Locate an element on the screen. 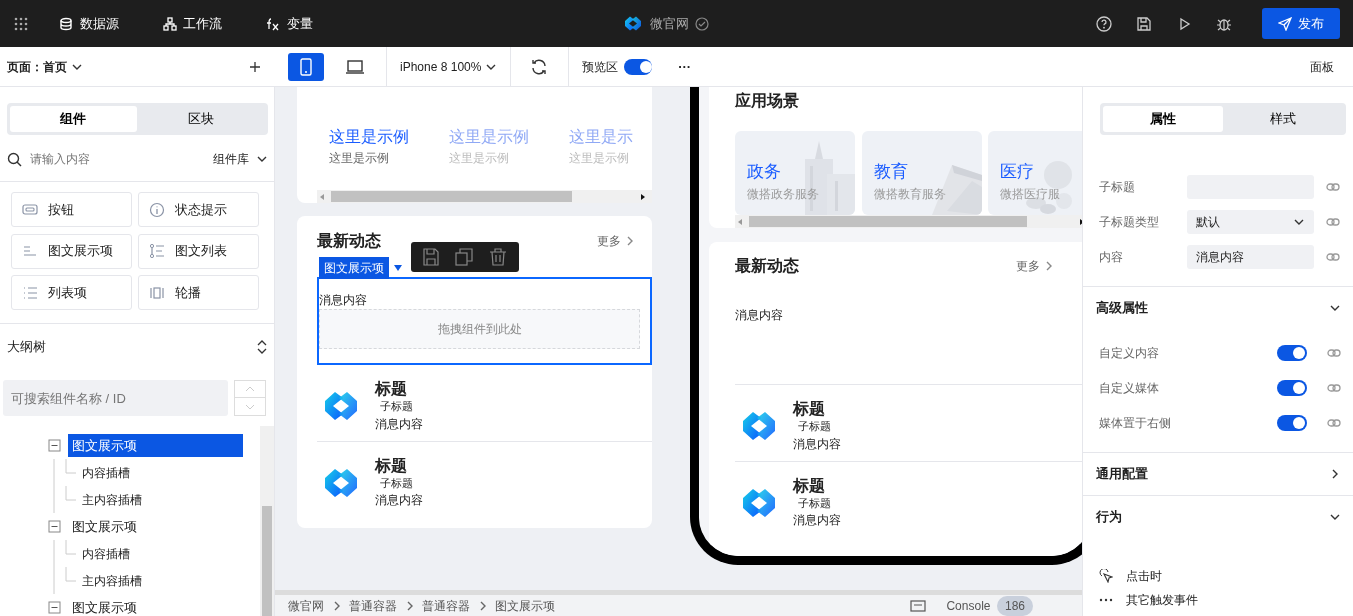  trash-icon is located at coordinates (498, 257).